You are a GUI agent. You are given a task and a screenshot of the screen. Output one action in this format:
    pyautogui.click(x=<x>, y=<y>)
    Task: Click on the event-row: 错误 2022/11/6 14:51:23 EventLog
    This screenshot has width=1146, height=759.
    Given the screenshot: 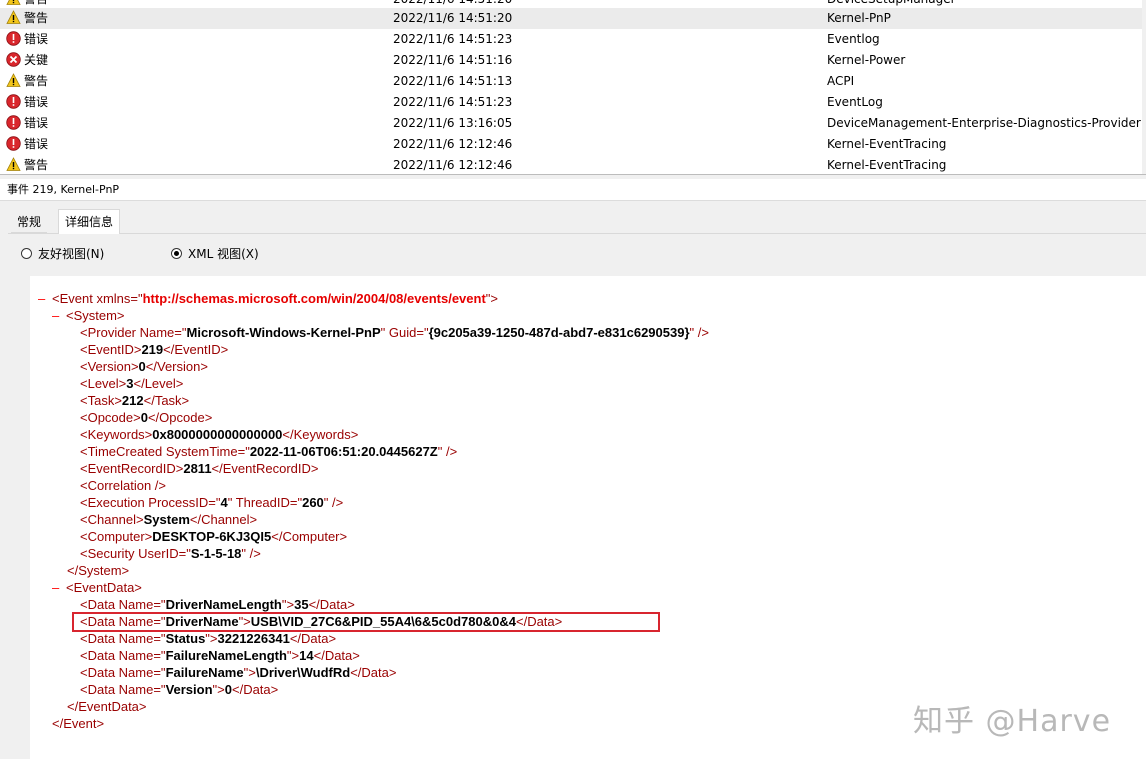 What is the action you would take?
    pyautogui.click(x=573, y=102)
    